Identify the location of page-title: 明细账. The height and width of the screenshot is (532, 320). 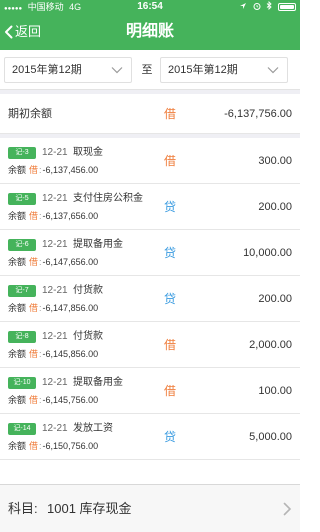
(149, 31).